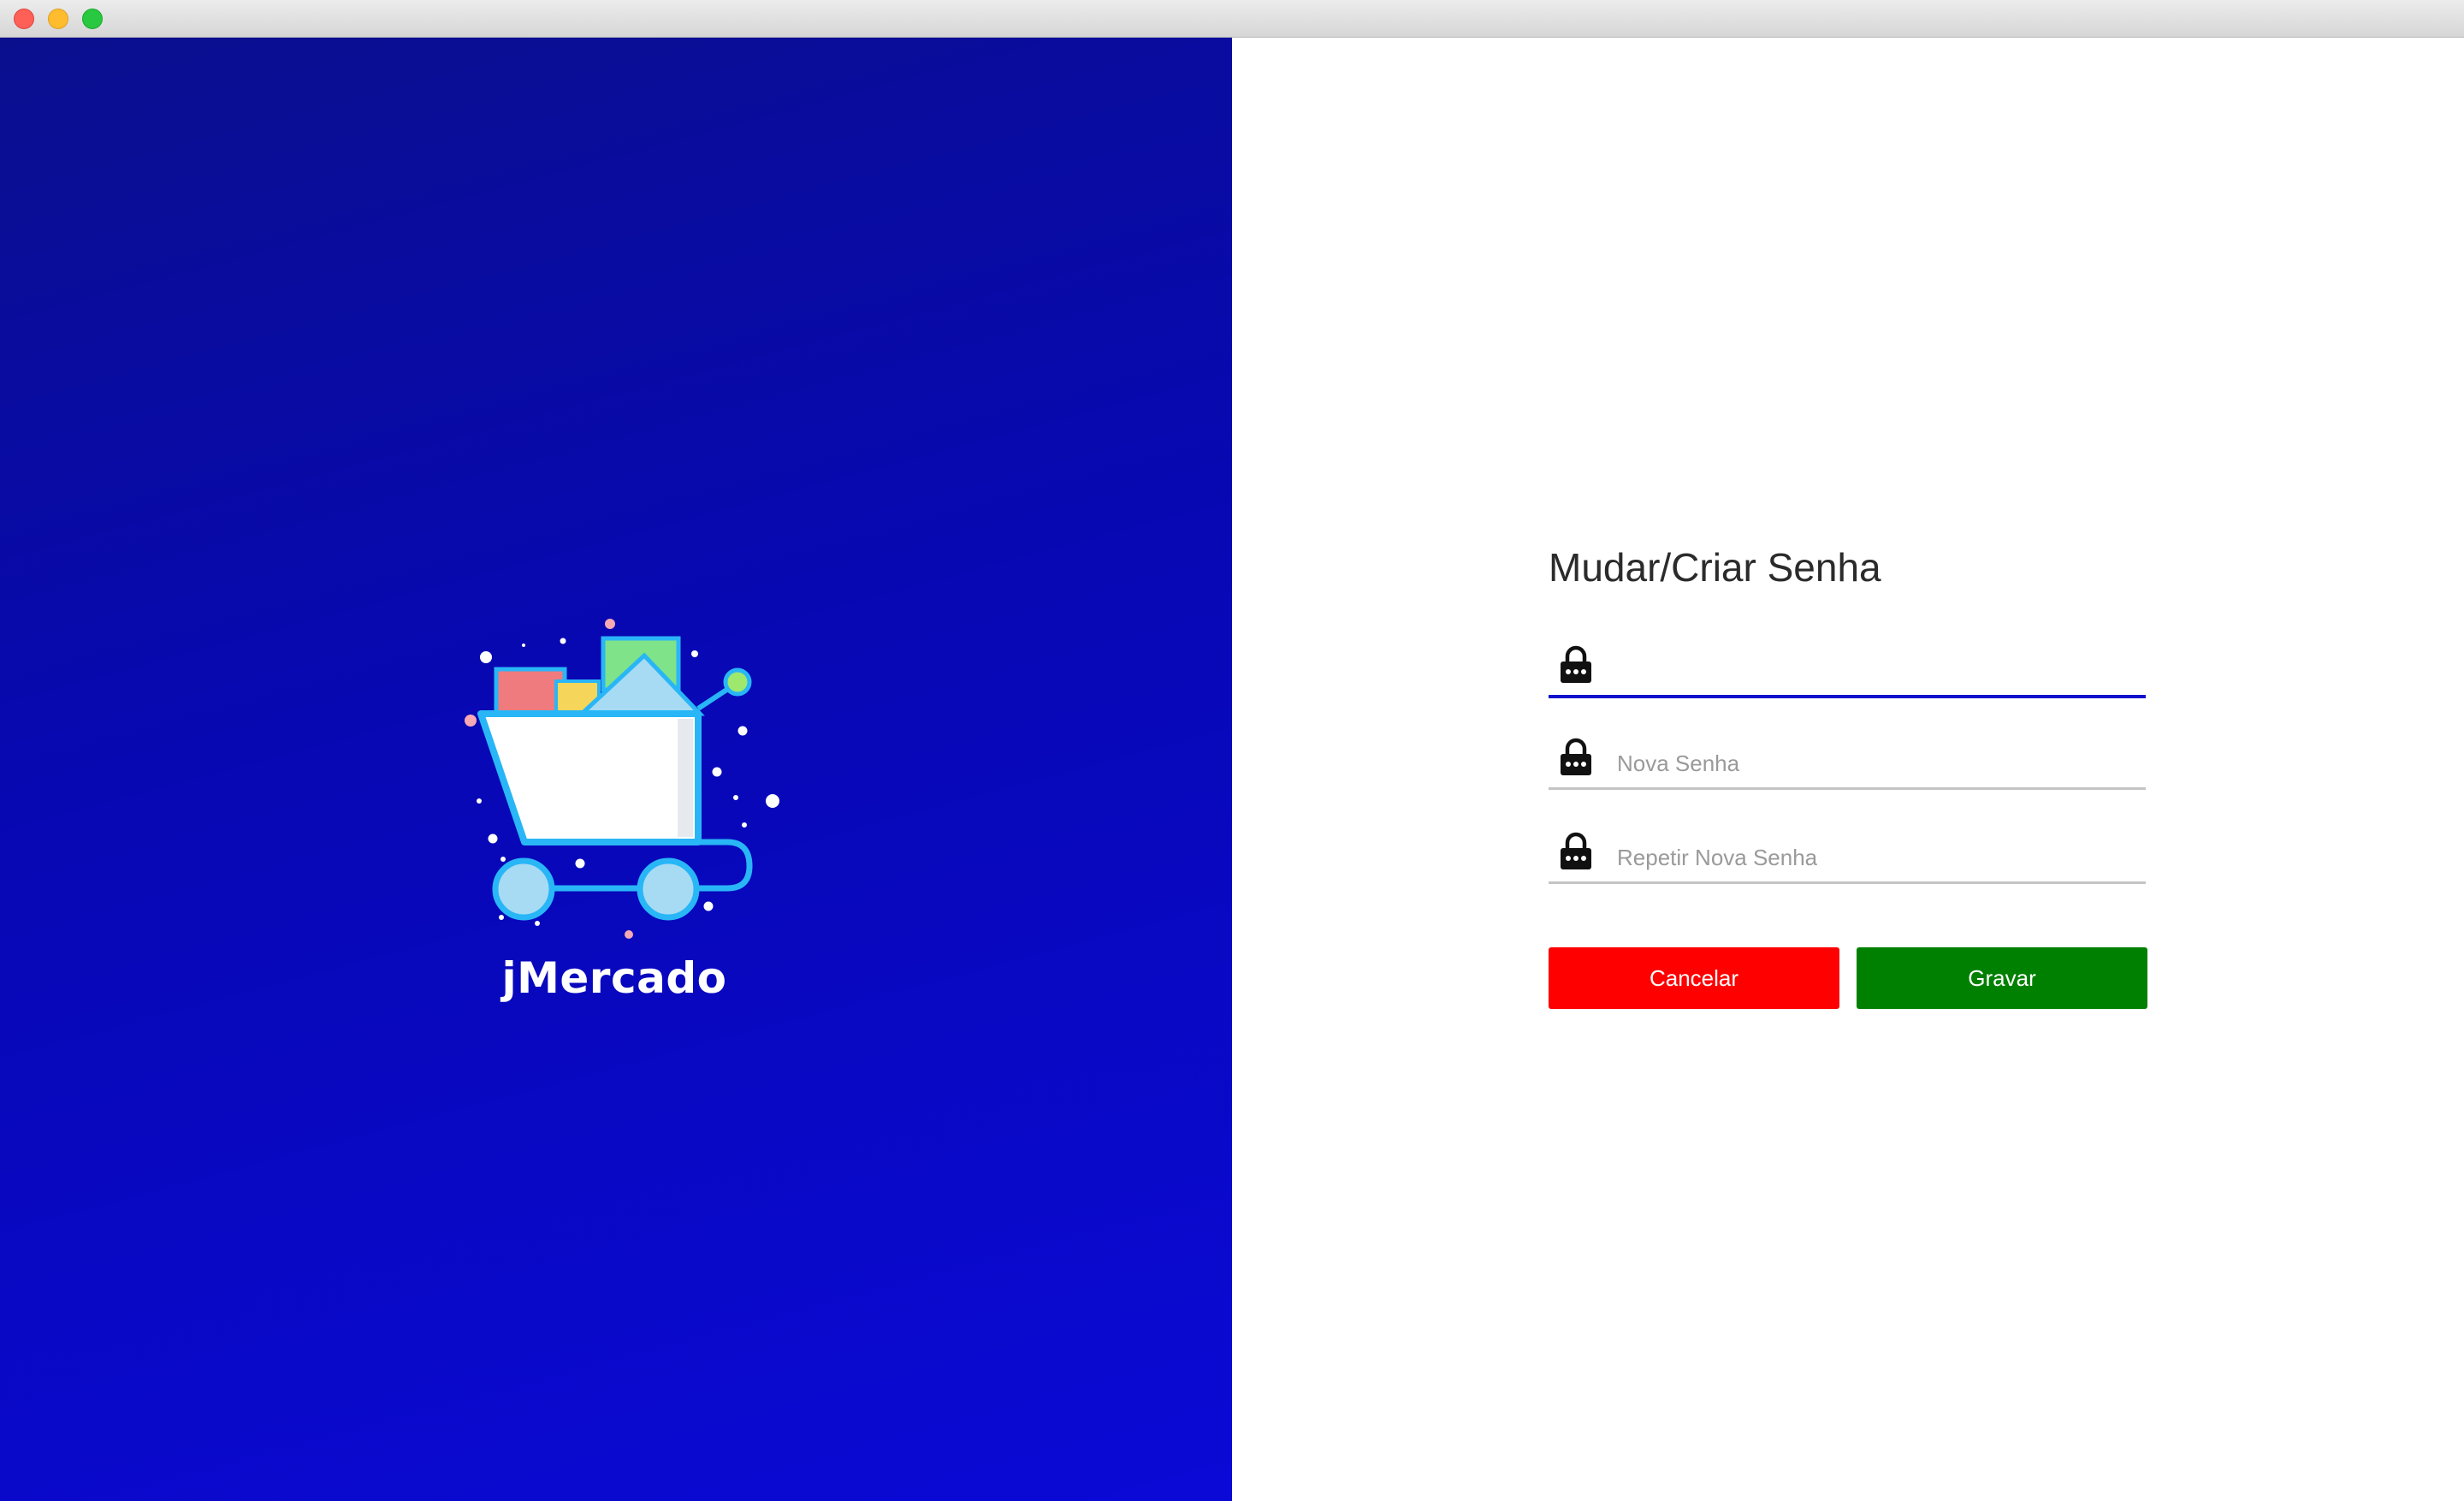  Describe the element at coordinates (1232, 19) in the screenshot. I see `window-titlebar` at that location.